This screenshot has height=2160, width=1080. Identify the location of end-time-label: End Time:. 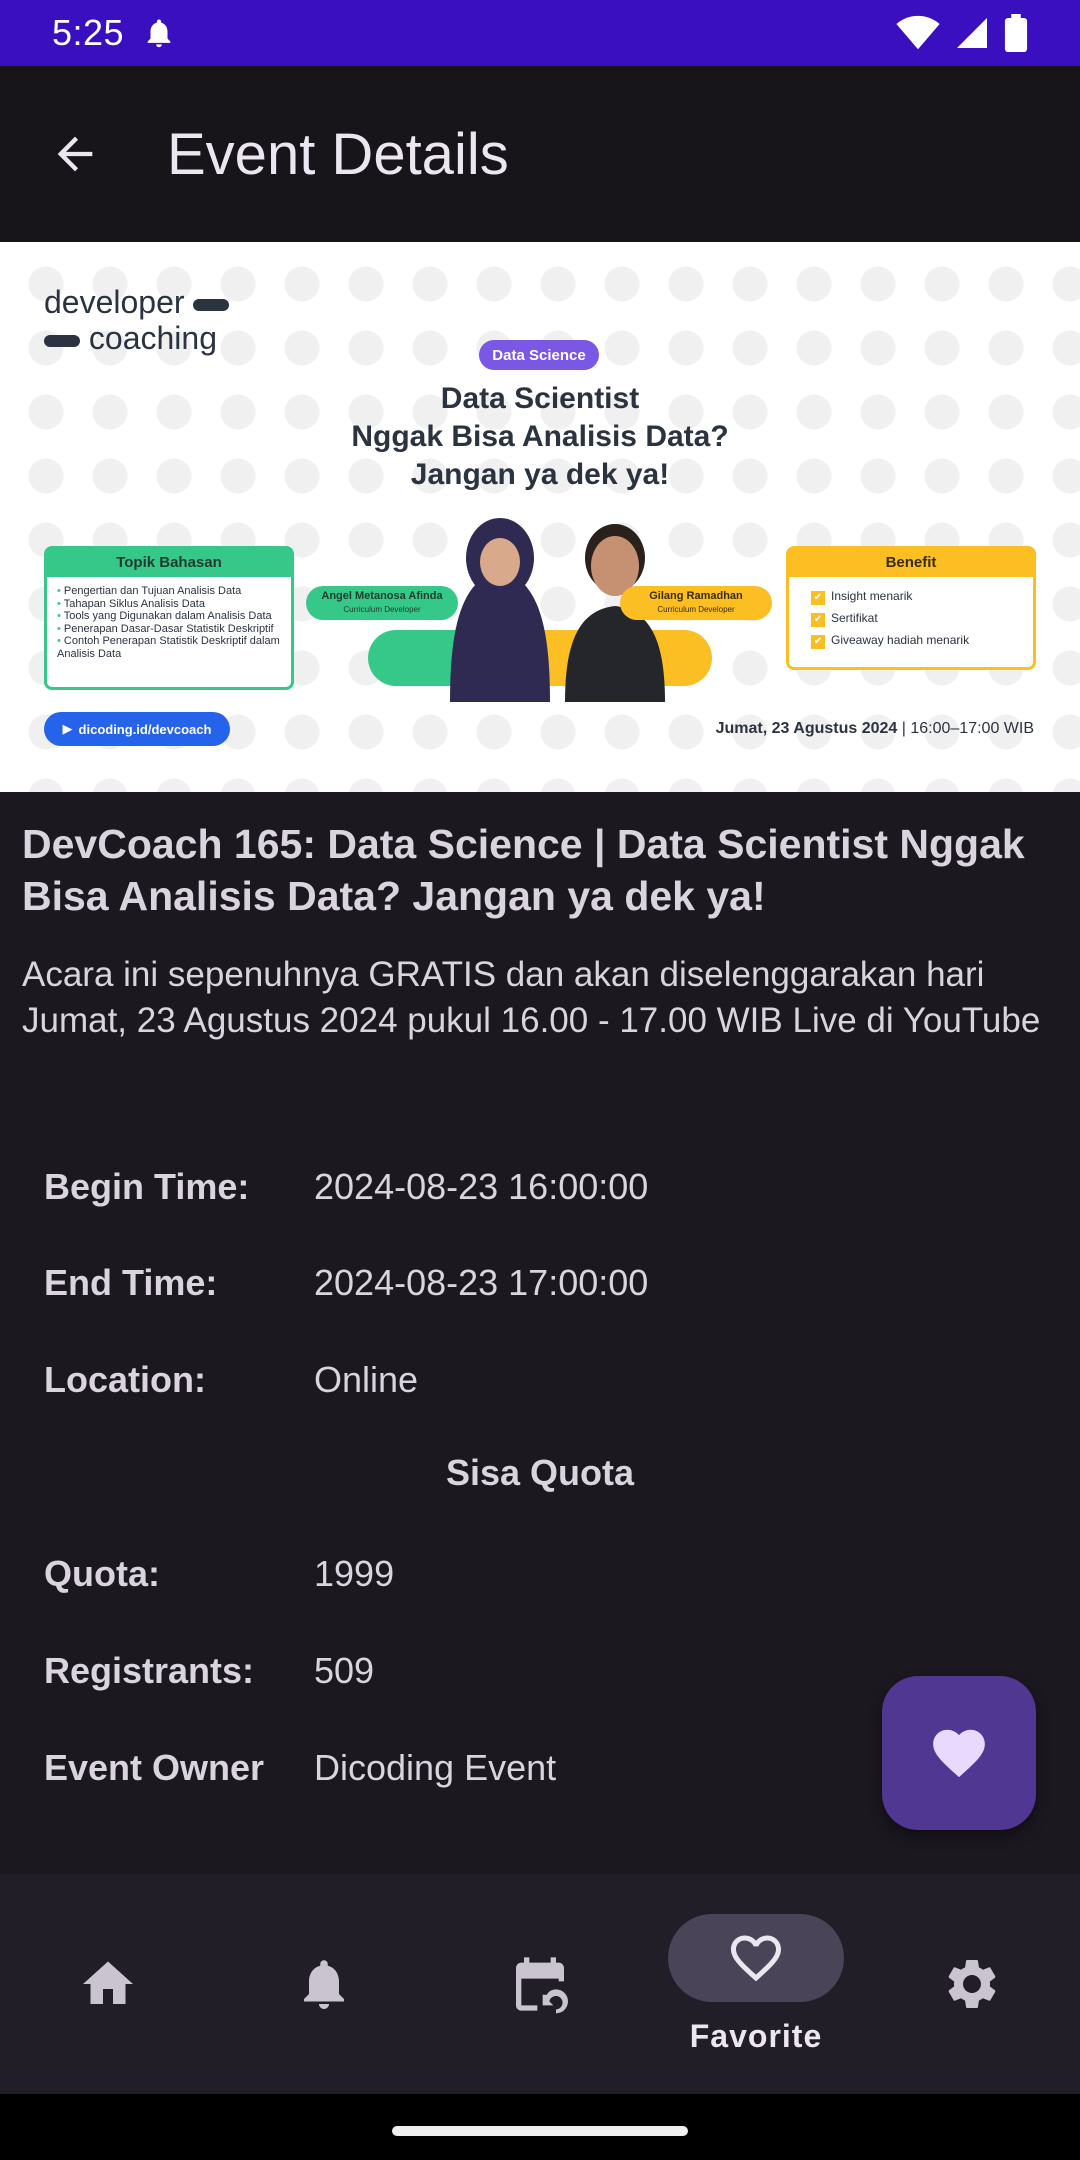
(131, 1282).